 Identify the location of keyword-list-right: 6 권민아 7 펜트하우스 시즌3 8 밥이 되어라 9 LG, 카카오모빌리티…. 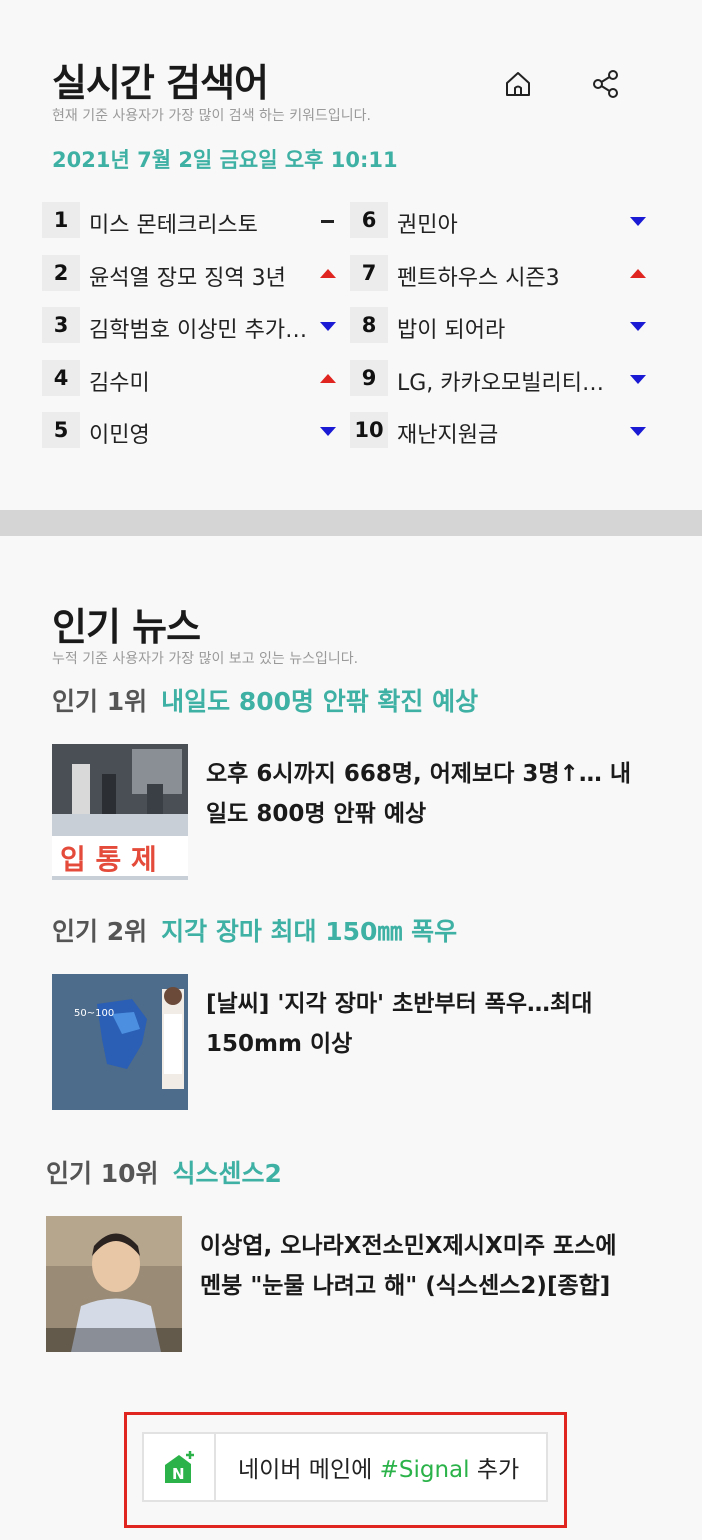
(500, 333).